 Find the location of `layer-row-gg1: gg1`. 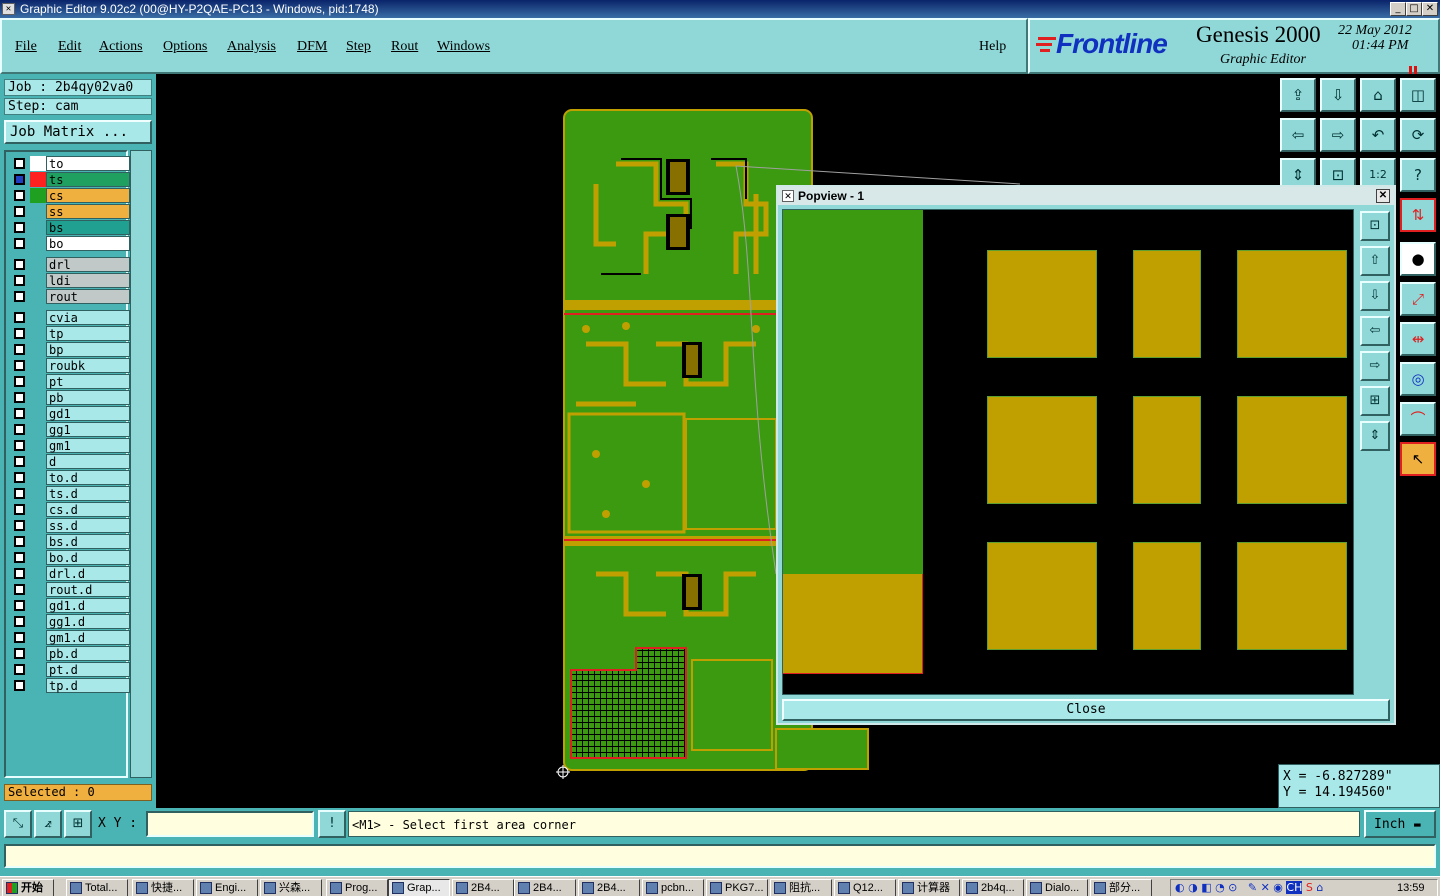

layer-row-gg1: gg1 is located at coordinates (71, 429).